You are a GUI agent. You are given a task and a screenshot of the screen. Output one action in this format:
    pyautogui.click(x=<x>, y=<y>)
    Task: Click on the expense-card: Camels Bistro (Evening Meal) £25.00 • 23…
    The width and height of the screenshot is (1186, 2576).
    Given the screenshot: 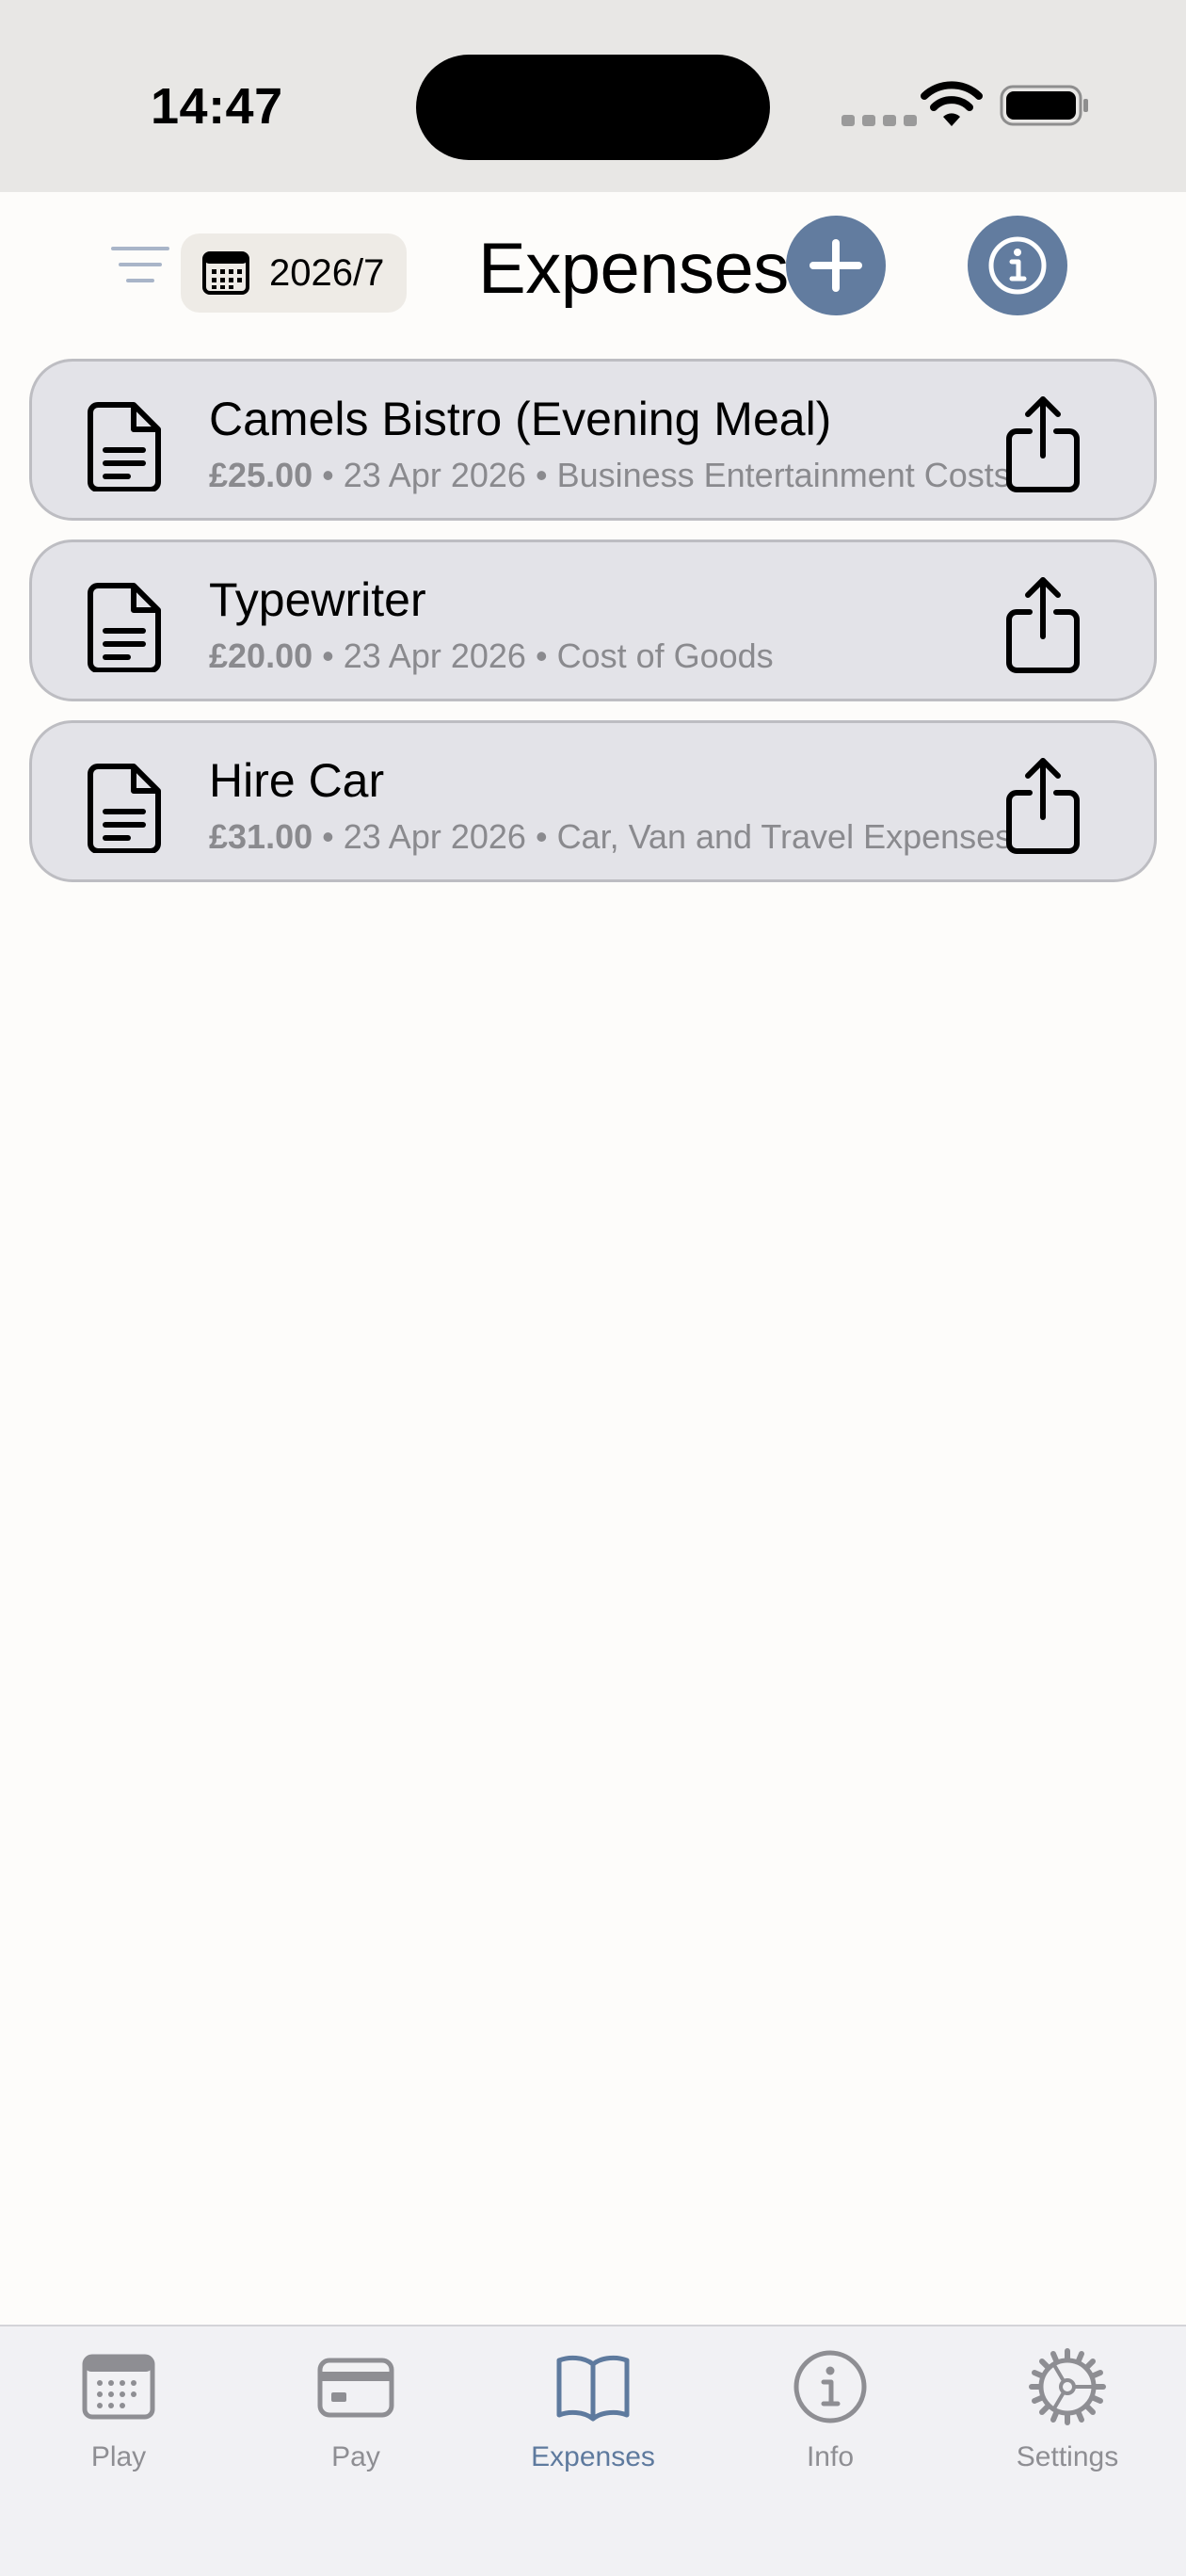 What is the action you would take?
    pyautogui.click(x=593, y=440)
    